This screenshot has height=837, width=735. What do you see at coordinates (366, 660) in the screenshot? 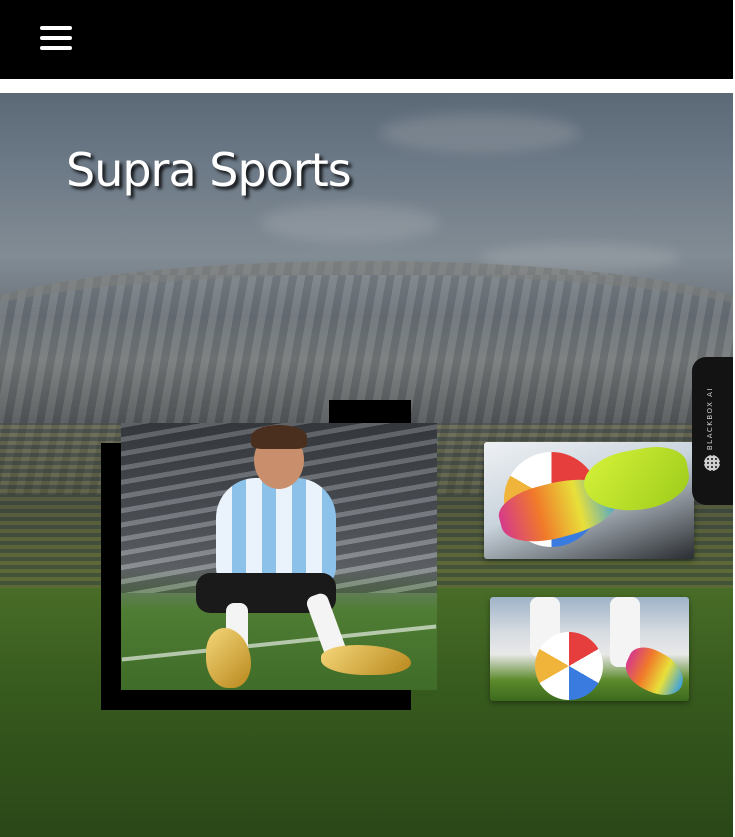
I see `golden-boot` at bounding box center [366, 660].